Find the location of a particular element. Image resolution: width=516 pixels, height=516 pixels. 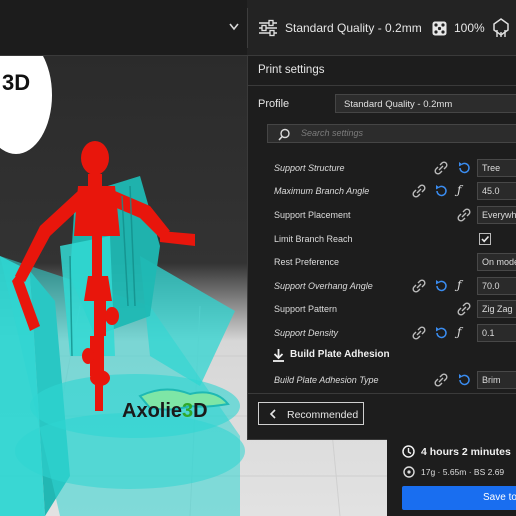

search-settings-input: Search settings is located at coordinates (391, 133).